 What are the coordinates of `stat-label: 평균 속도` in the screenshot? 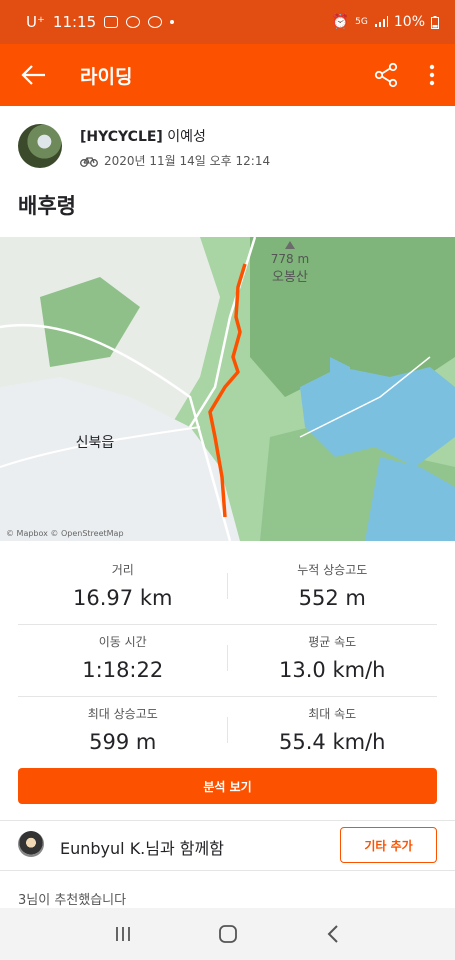 It's located at (332, 642).